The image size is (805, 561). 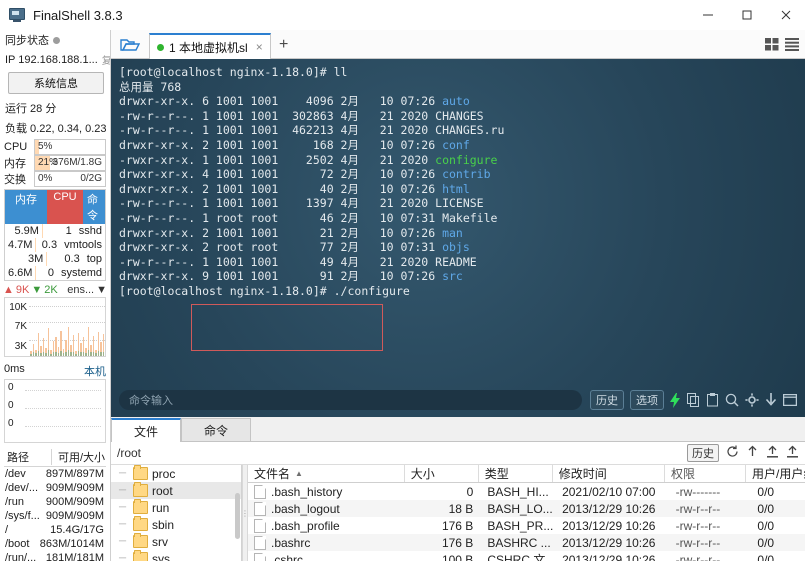 I want to click on terminal-filename: CHANGES.ru, so click(x=470, y=130).